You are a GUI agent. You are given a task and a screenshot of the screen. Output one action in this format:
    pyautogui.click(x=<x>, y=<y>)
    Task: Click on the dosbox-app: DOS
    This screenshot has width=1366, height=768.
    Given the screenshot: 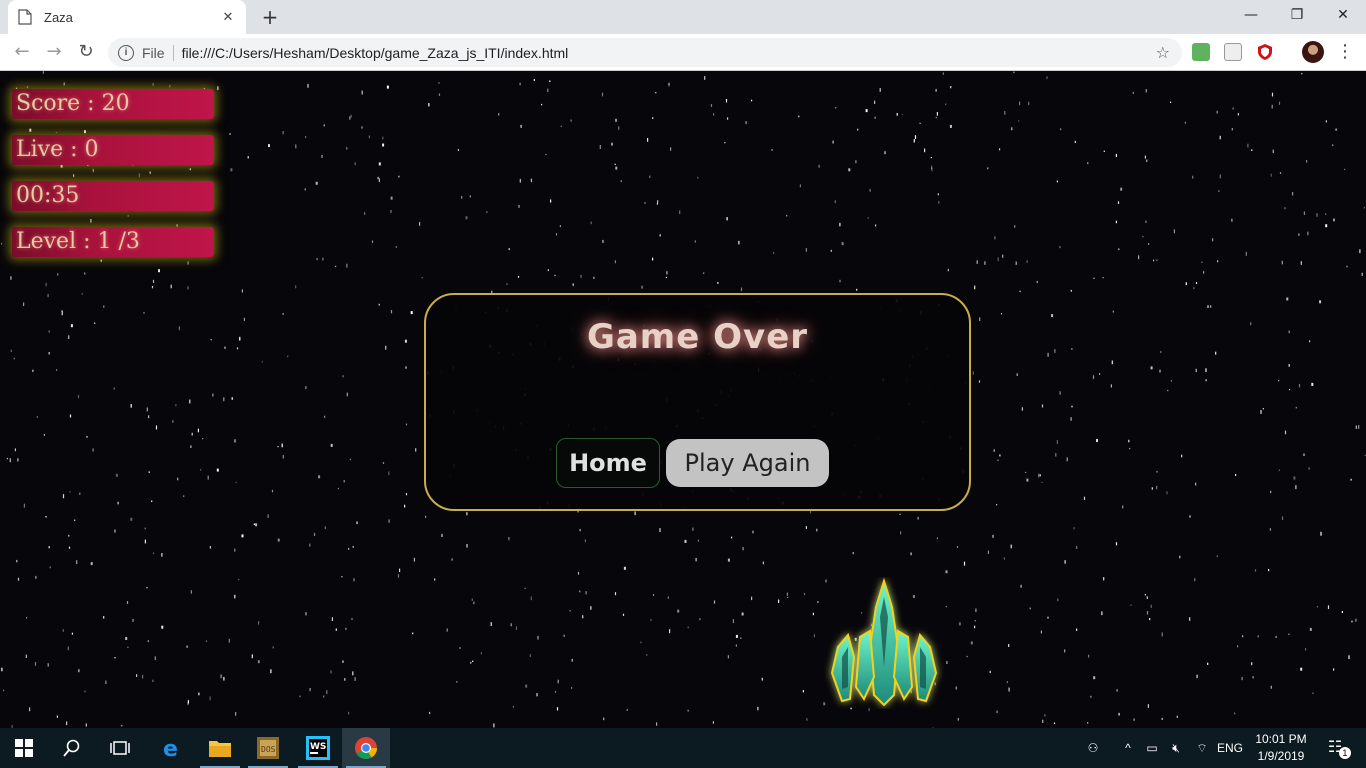 What is the action you would take?
    pyautogui.click(x=268, y=748)
    